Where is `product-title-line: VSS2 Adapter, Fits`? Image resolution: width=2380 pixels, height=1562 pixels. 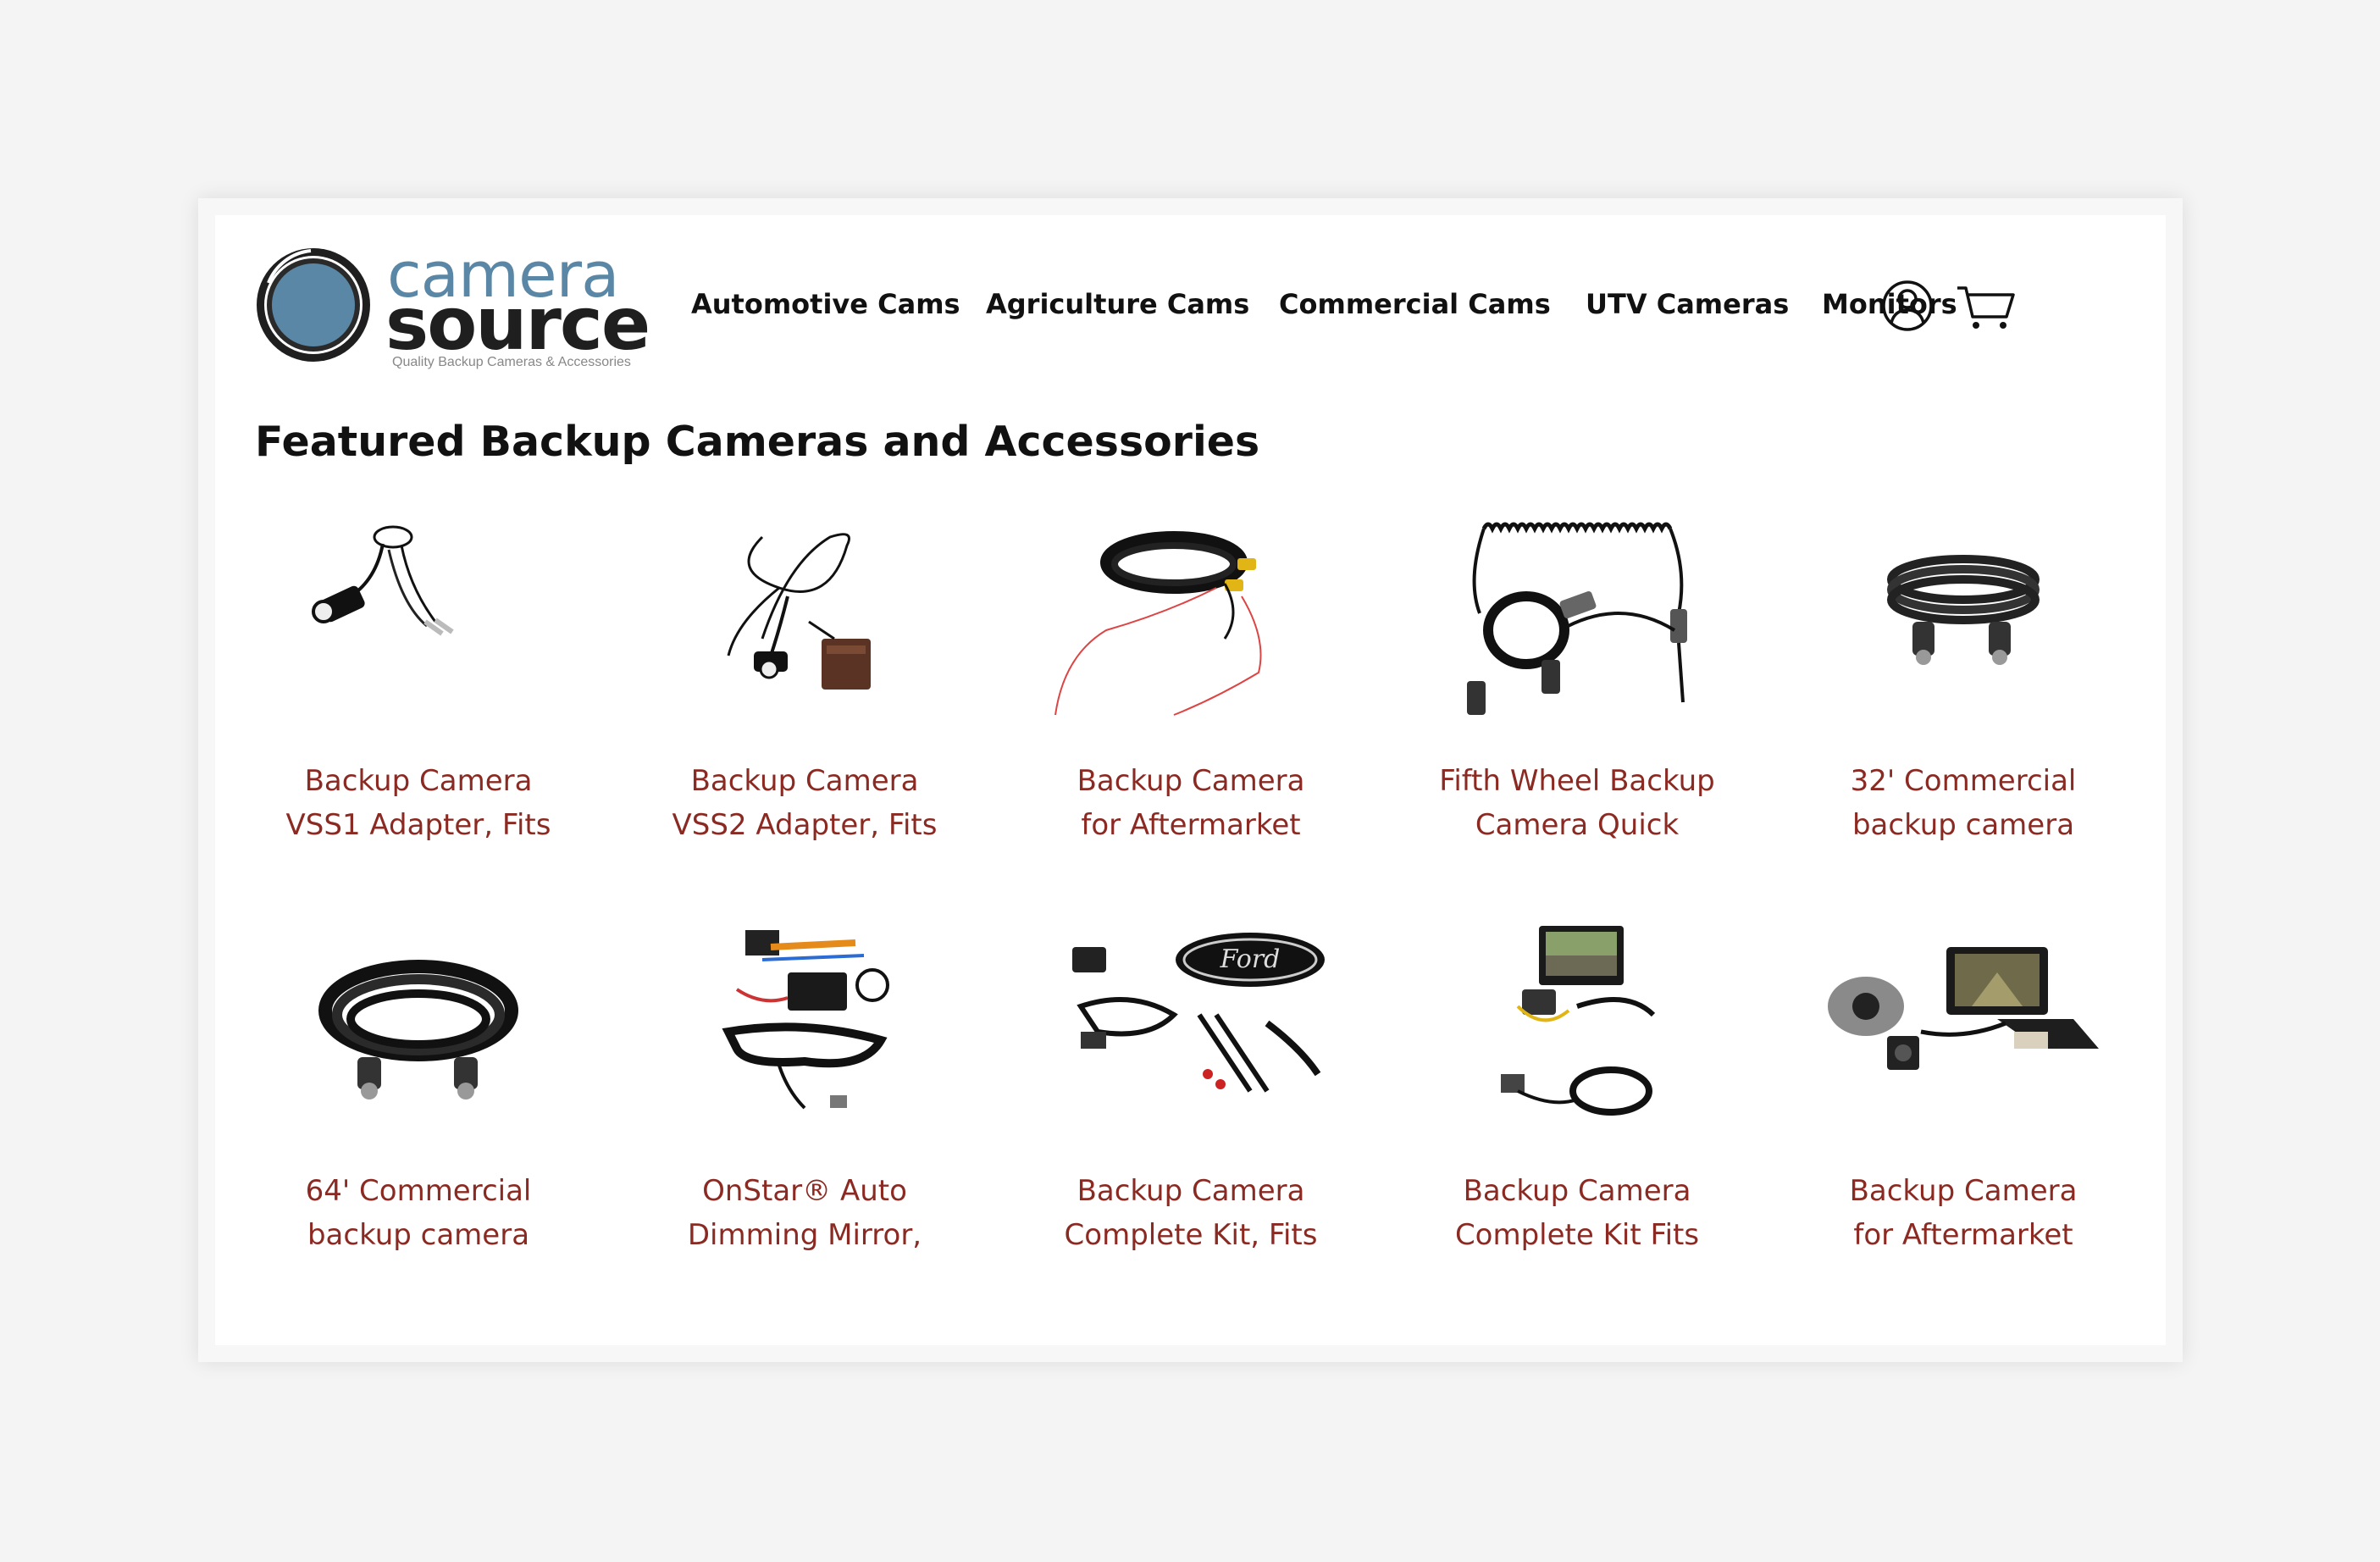 product-title-line: VSS2 Adapter, Fits is located at coordinates (805, 825).